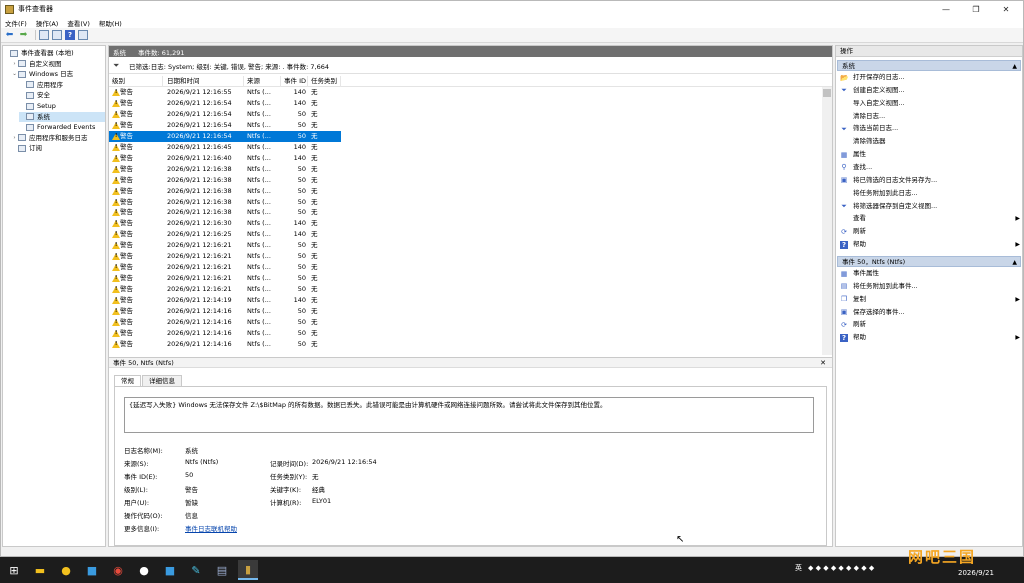 Image resolution: width=1024 pixels, height=583 pixels. Describe the element at coordinates (83, 35) in the screenshot. I see `panel-icon` at that location.